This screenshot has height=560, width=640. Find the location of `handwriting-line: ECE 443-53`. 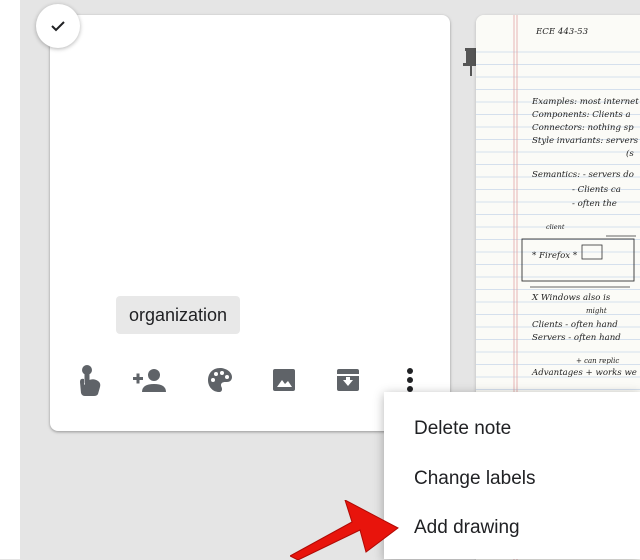

handwriting-line: ECE 443-53 is located at coordinates (562, 32).